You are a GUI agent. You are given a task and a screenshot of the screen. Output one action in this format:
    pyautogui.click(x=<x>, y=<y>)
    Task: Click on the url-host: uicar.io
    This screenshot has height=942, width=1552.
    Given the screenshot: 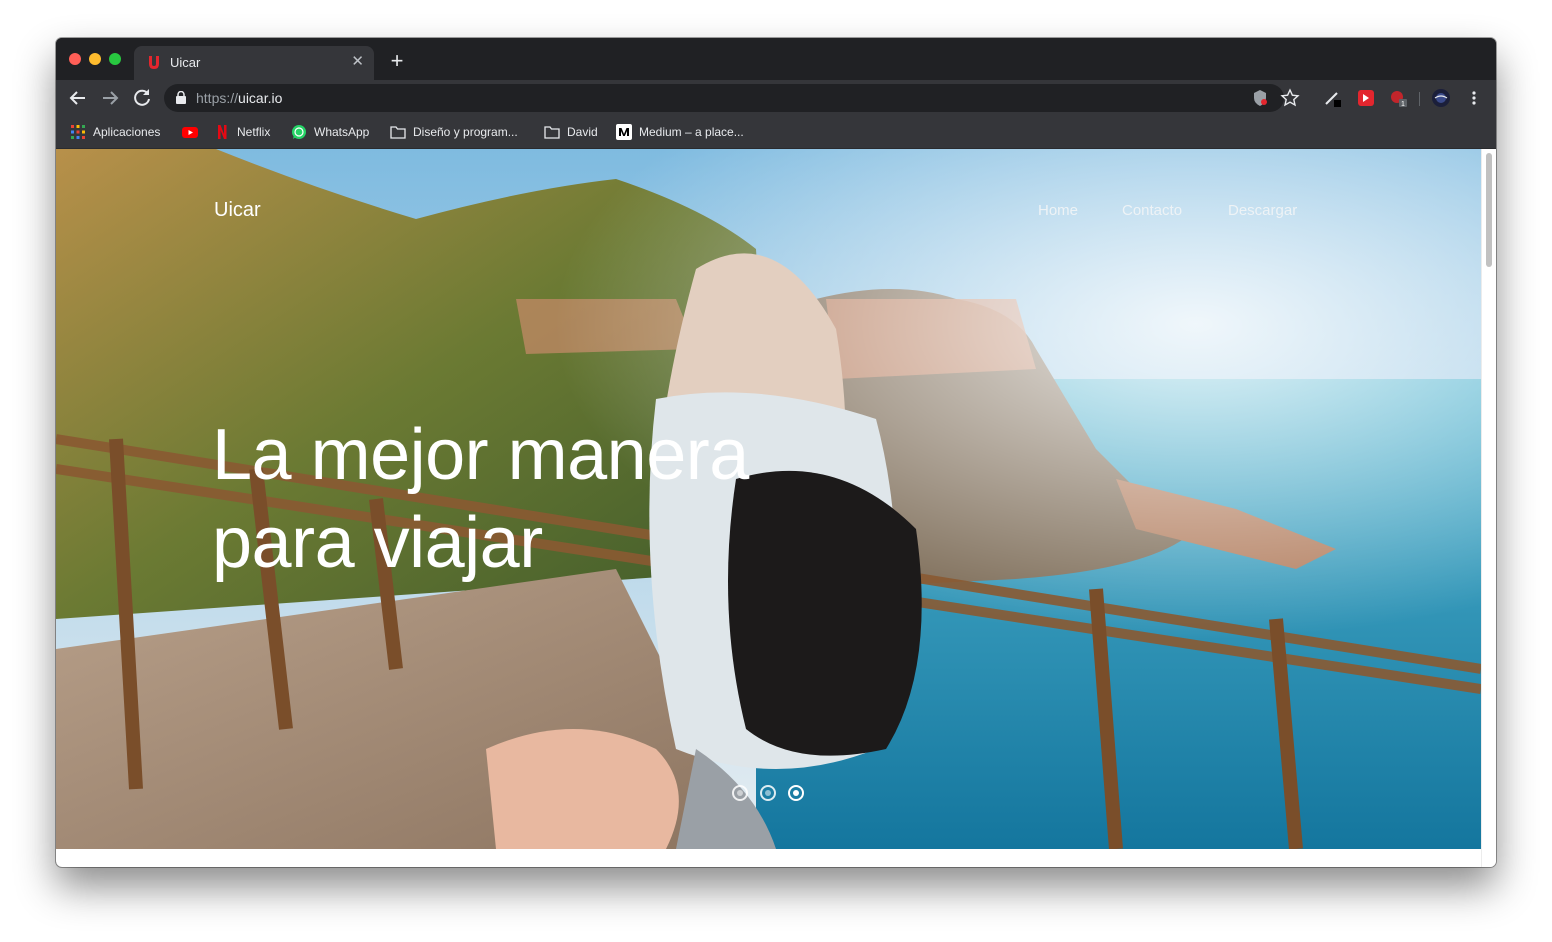 What is the action you would take?
    pyautogui.click(x=260, y=98)
    